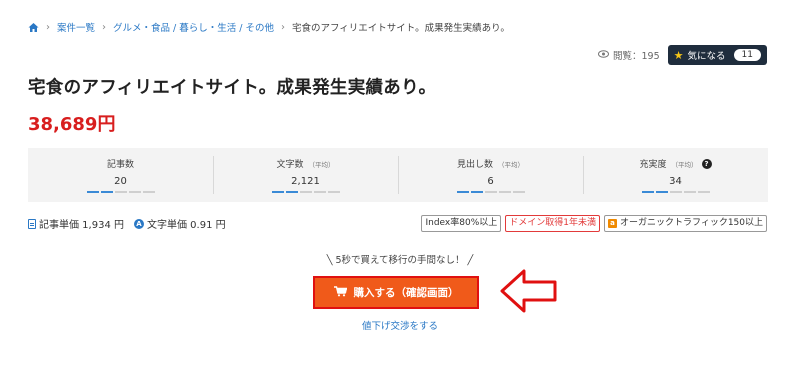 The image size is (800, 365). I want to click on arrow-left-icon, so click(529, 293).